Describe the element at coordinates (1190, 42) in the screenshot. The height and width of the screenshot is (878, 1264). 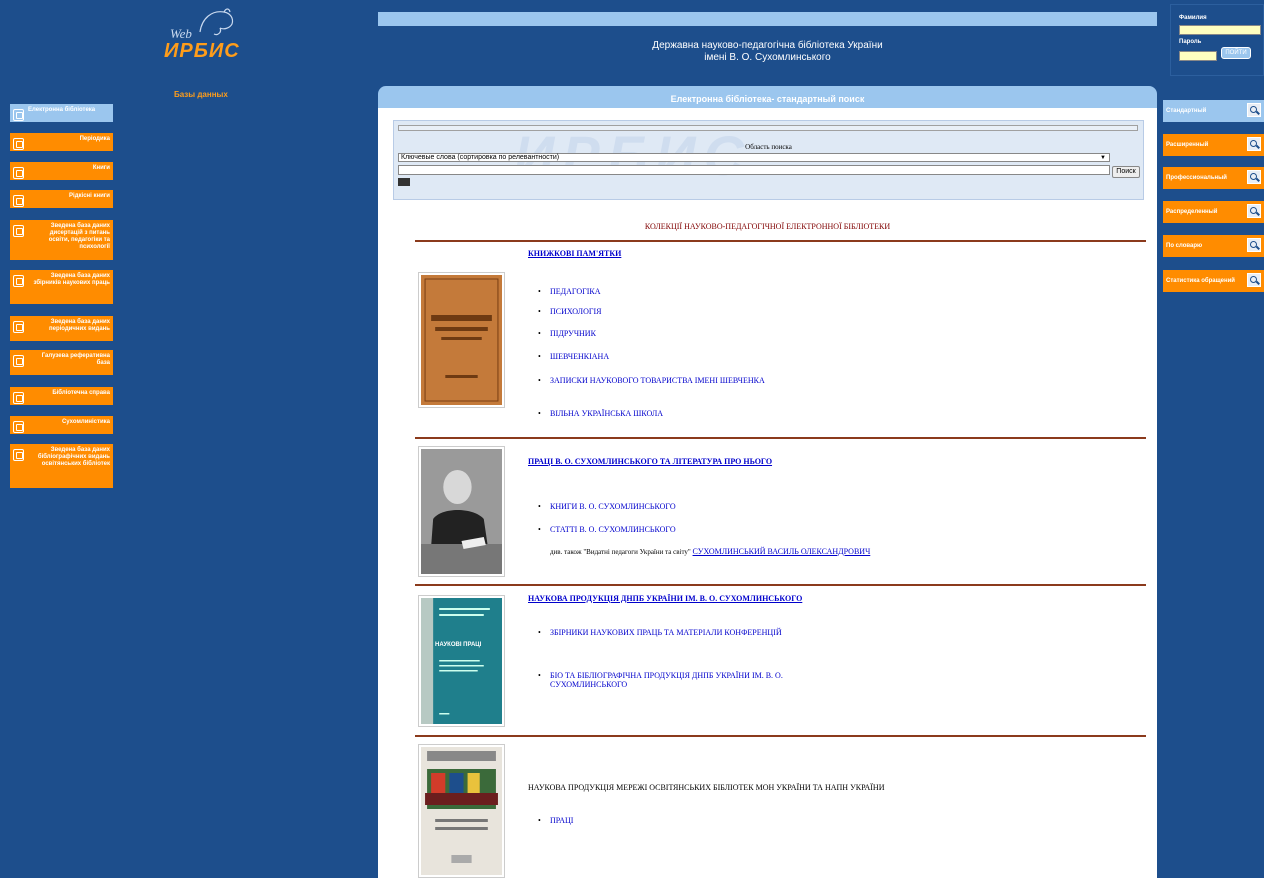
I see `password-label: Пароль` at that location.